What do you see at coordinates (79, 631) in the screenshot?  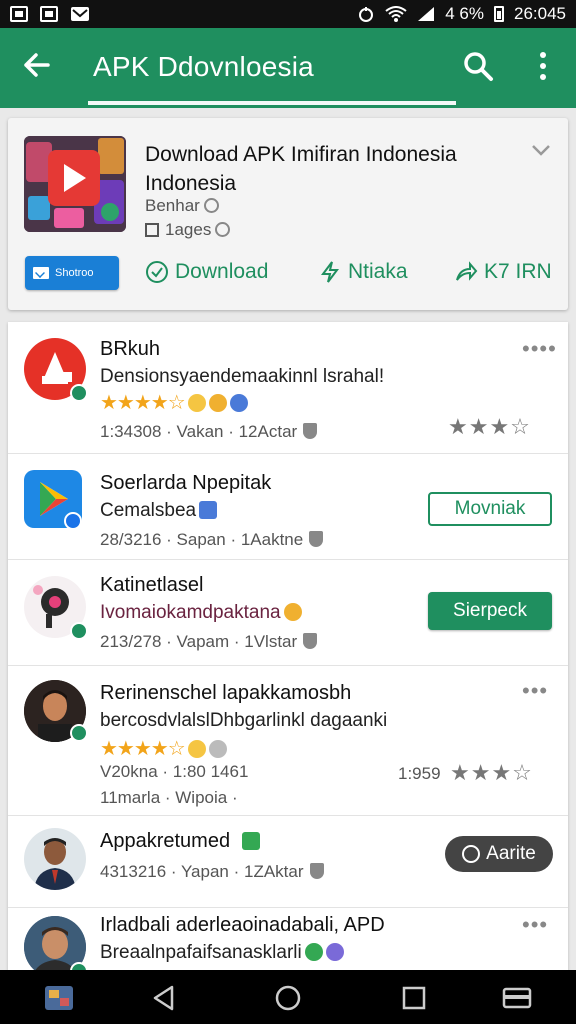 I see `status-badge-icon` at bounding box center [79, 631].